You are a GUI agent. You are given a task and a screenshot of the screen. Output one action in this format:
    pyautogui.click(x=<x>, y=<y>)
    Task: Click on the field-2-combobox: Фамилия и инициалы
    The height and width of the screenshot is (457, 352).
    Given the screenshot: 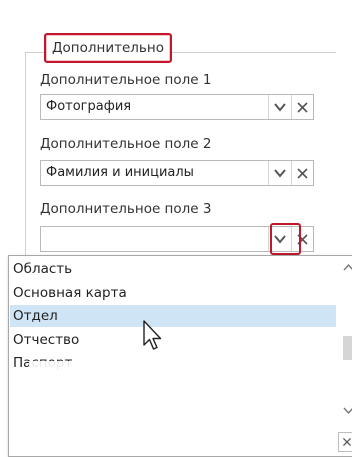 What is the action you would take?
    pyautogui.click(x=177, y=173)
    